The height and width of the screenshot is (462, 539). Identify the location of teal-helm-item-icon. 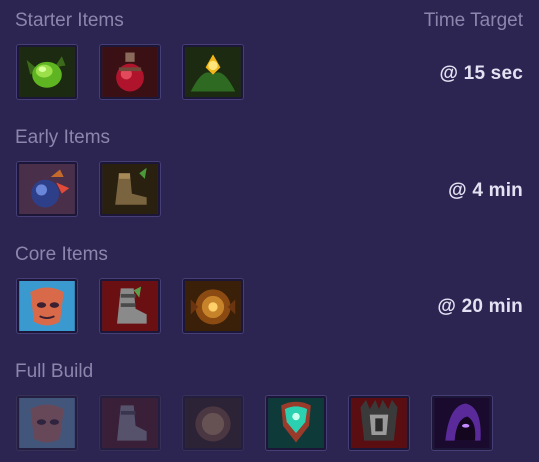
(296, 423).